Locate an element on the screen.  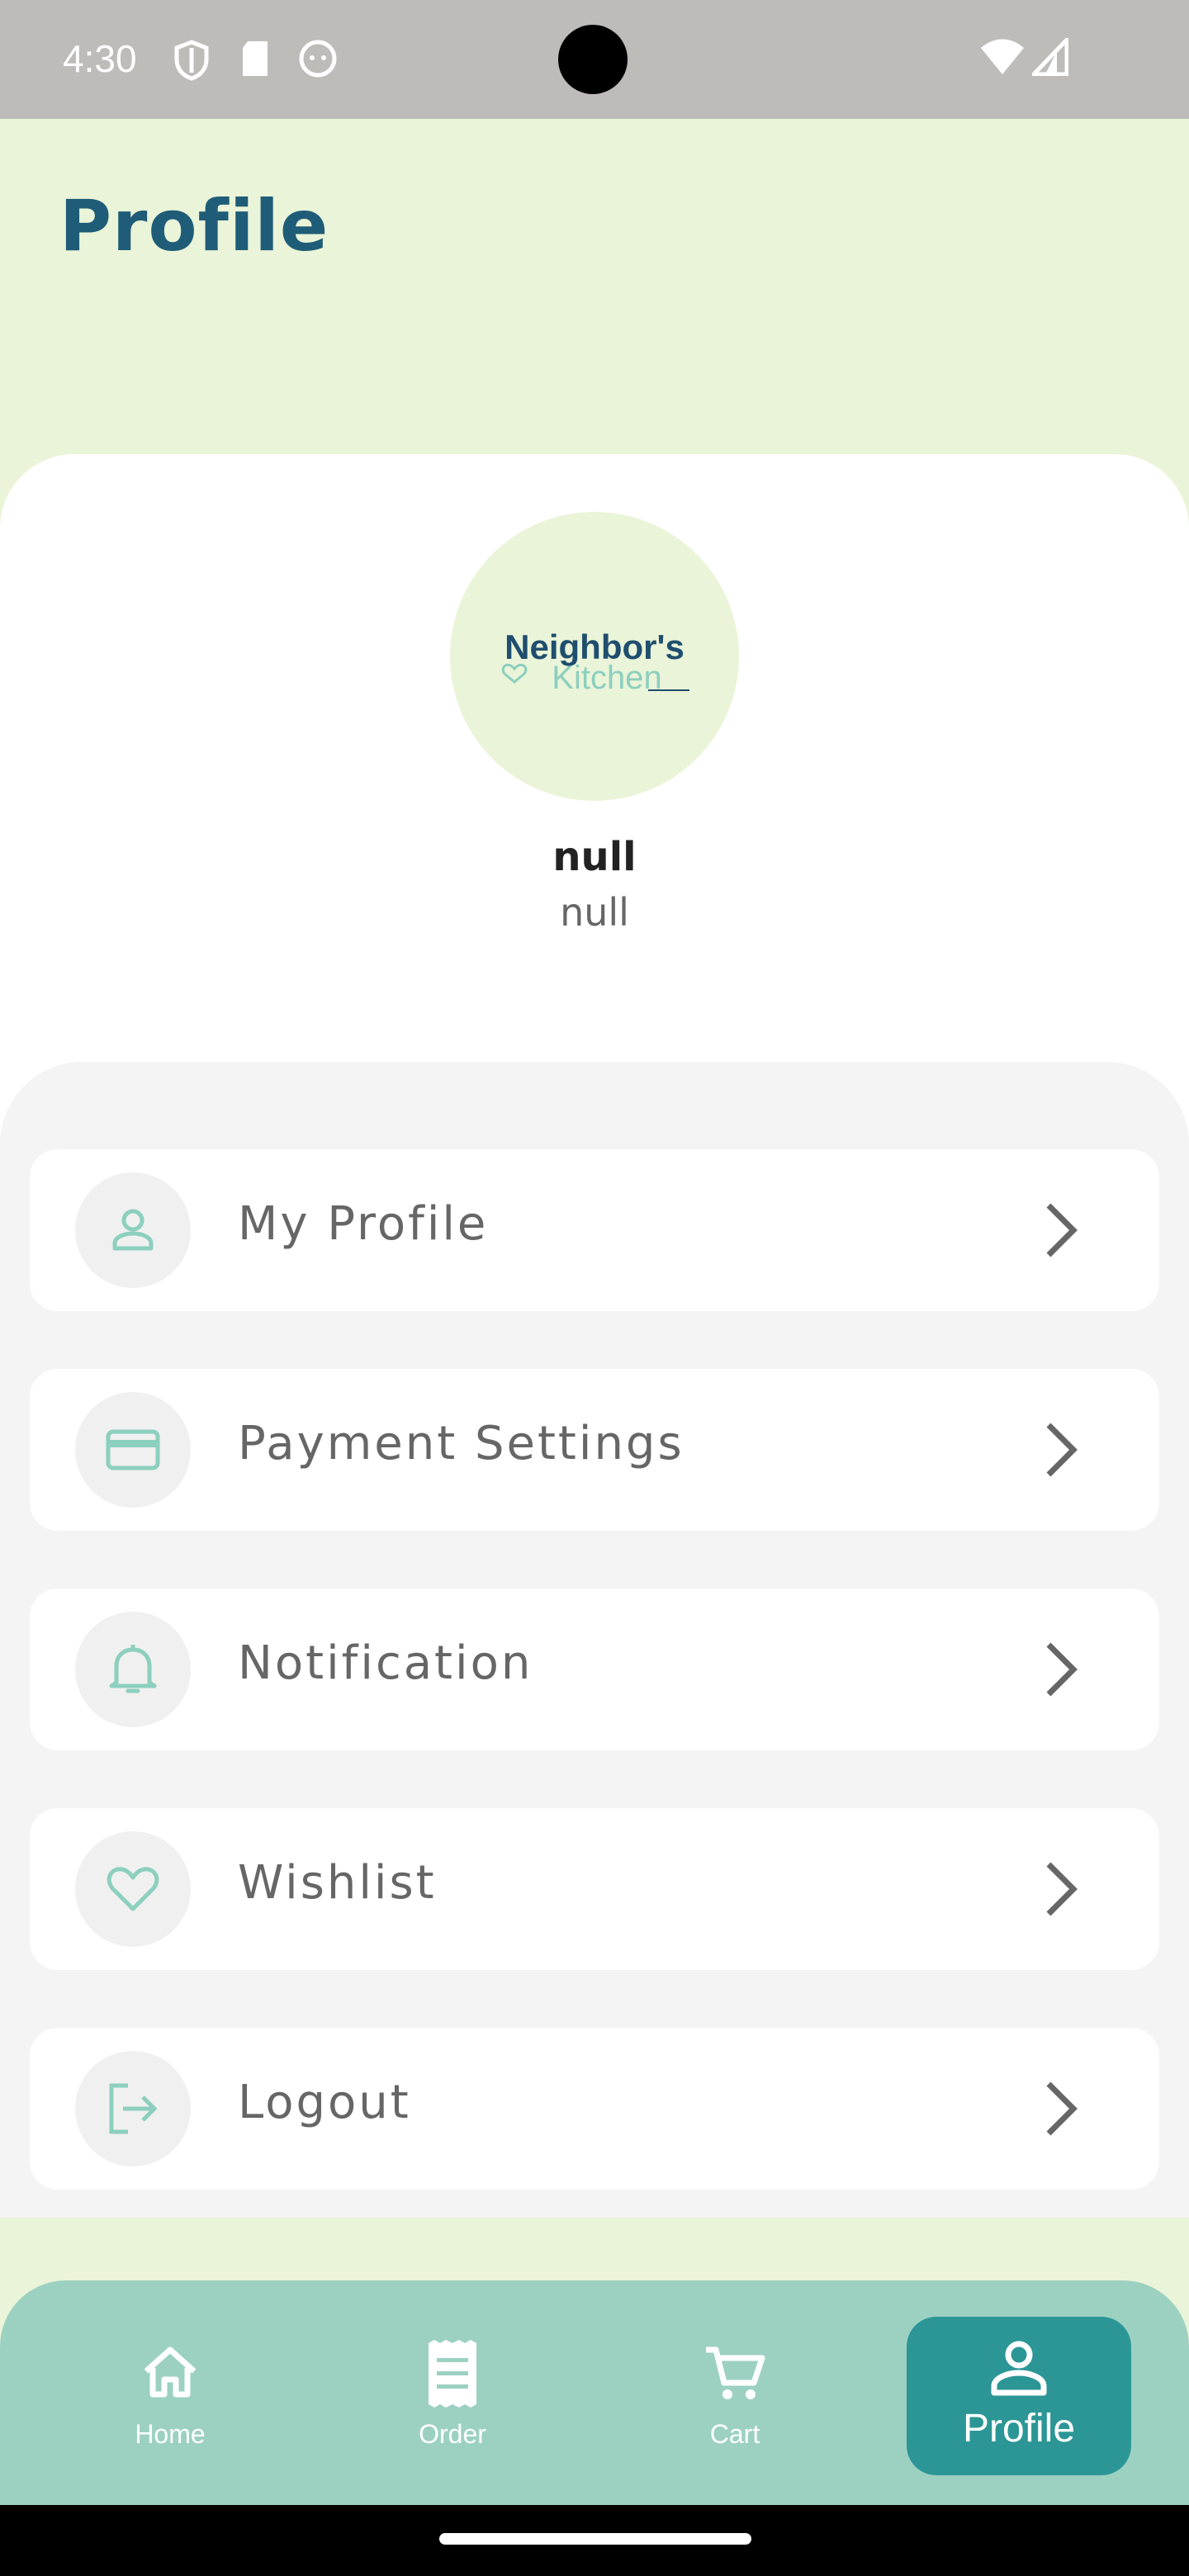
nav-label-home: Home is located at coordinates (170, 2434).